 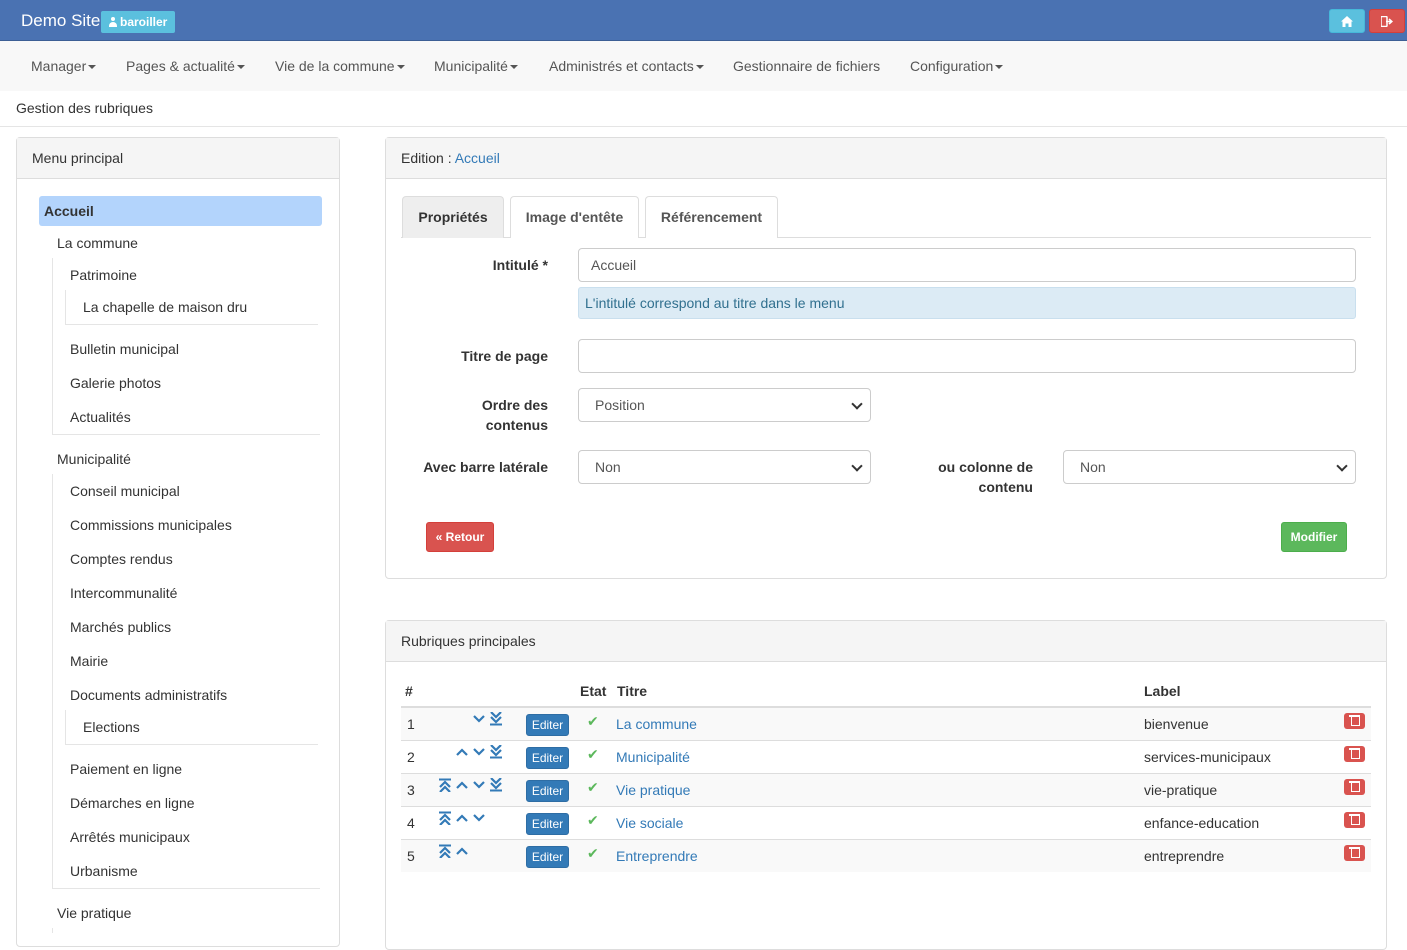 I want to click on tab-proprietes: Propriétés, so click(x=453, y=217).